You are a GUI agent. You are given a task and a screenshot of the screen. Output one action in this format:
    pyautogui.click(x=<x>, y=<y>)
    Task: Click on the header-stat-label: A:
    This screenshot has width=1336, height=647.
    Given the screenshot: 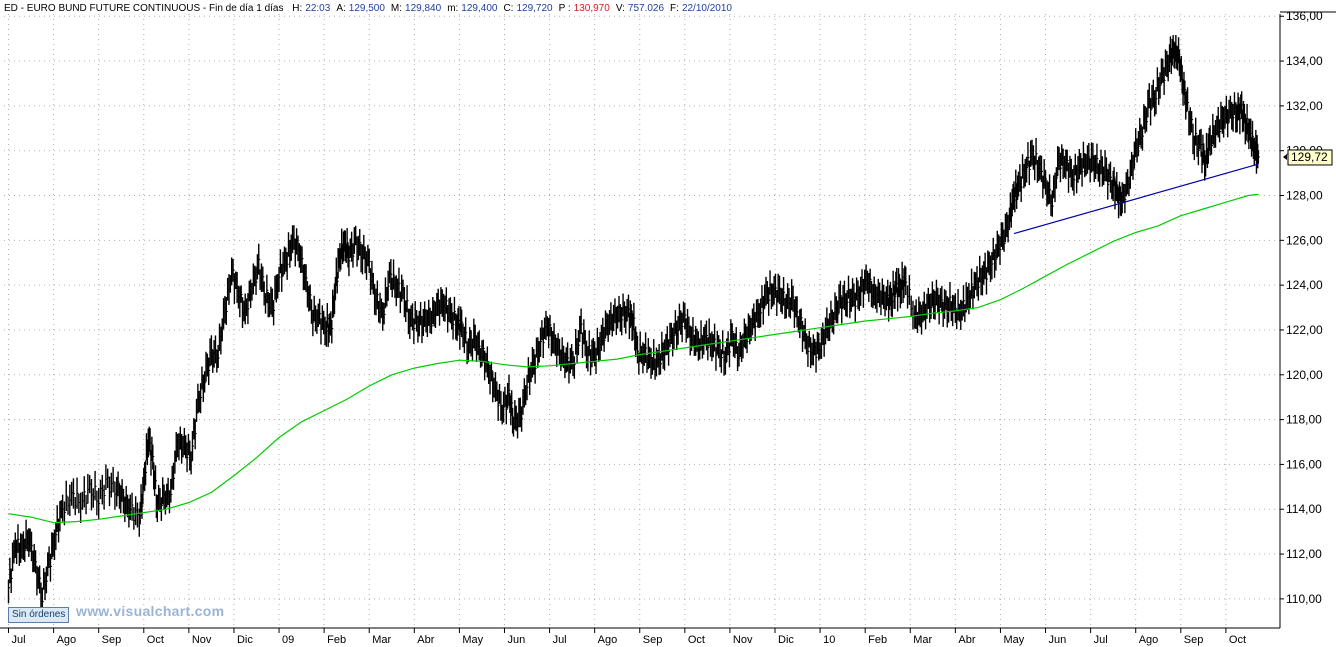 What is the action you would take?
    pyautogui.click(x=340, y=8)
    